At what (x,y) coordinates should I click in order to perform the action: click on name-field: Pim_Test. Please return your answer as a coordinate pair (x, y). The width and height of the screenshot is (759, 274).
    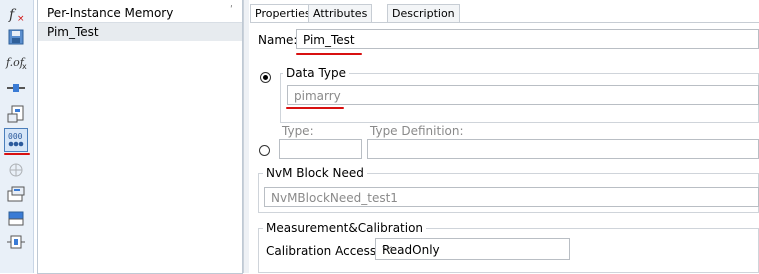
    Looking at the image, I should click on (527, 39).